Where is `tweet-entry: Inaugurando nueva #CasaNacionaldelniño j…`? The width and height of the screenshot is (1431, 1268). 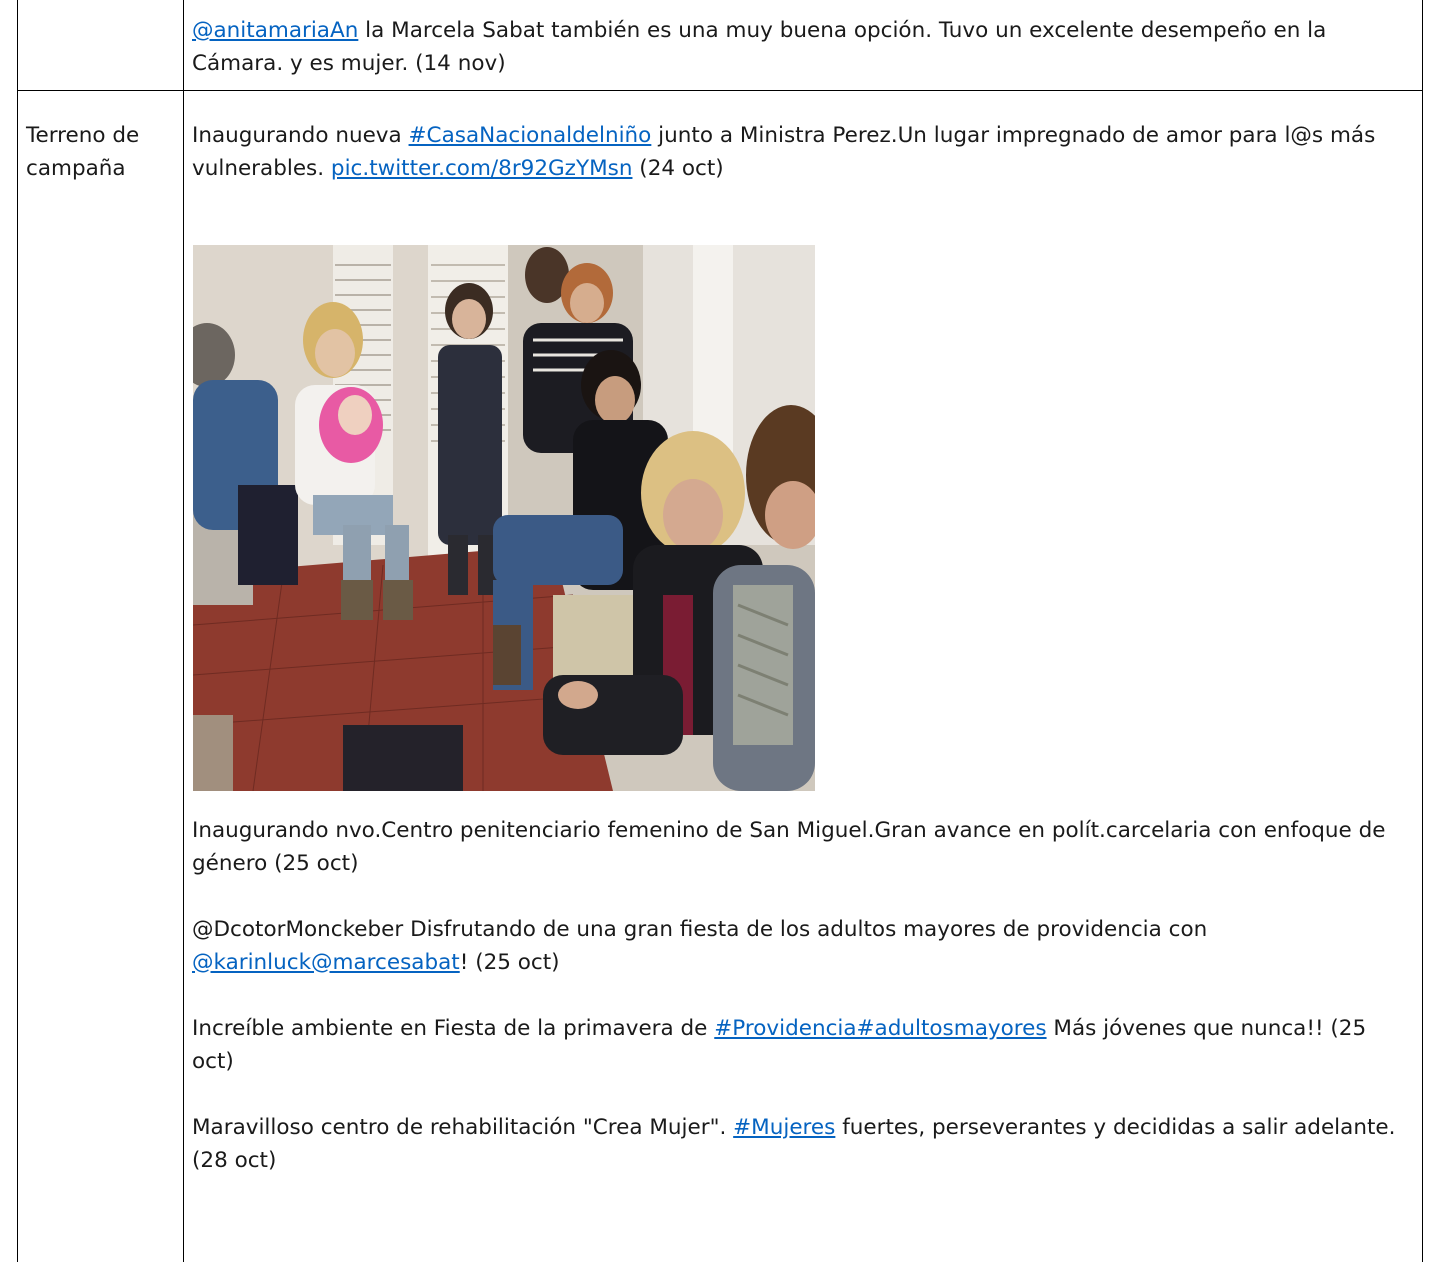
tweet-entry: Inaugurando nueva #CasaNacionaldelniño j… is located at coordinates (803, 152).